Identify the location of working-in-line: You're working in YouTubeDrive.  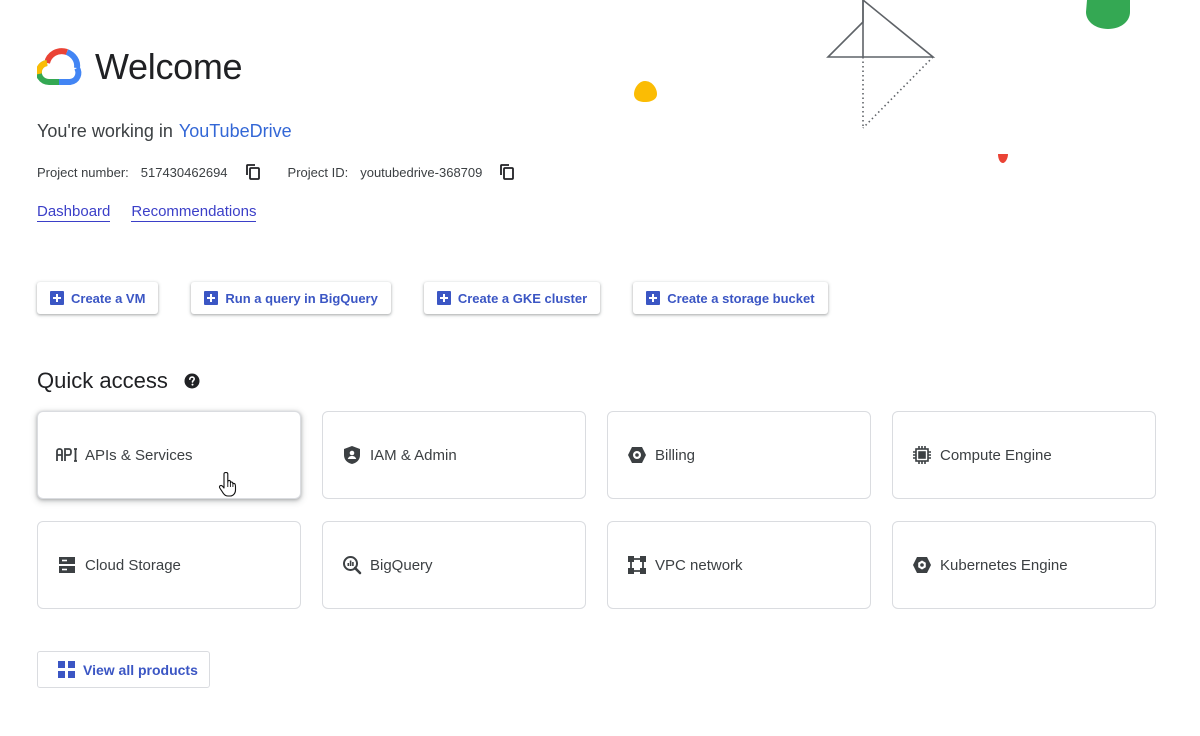
(164, 131).